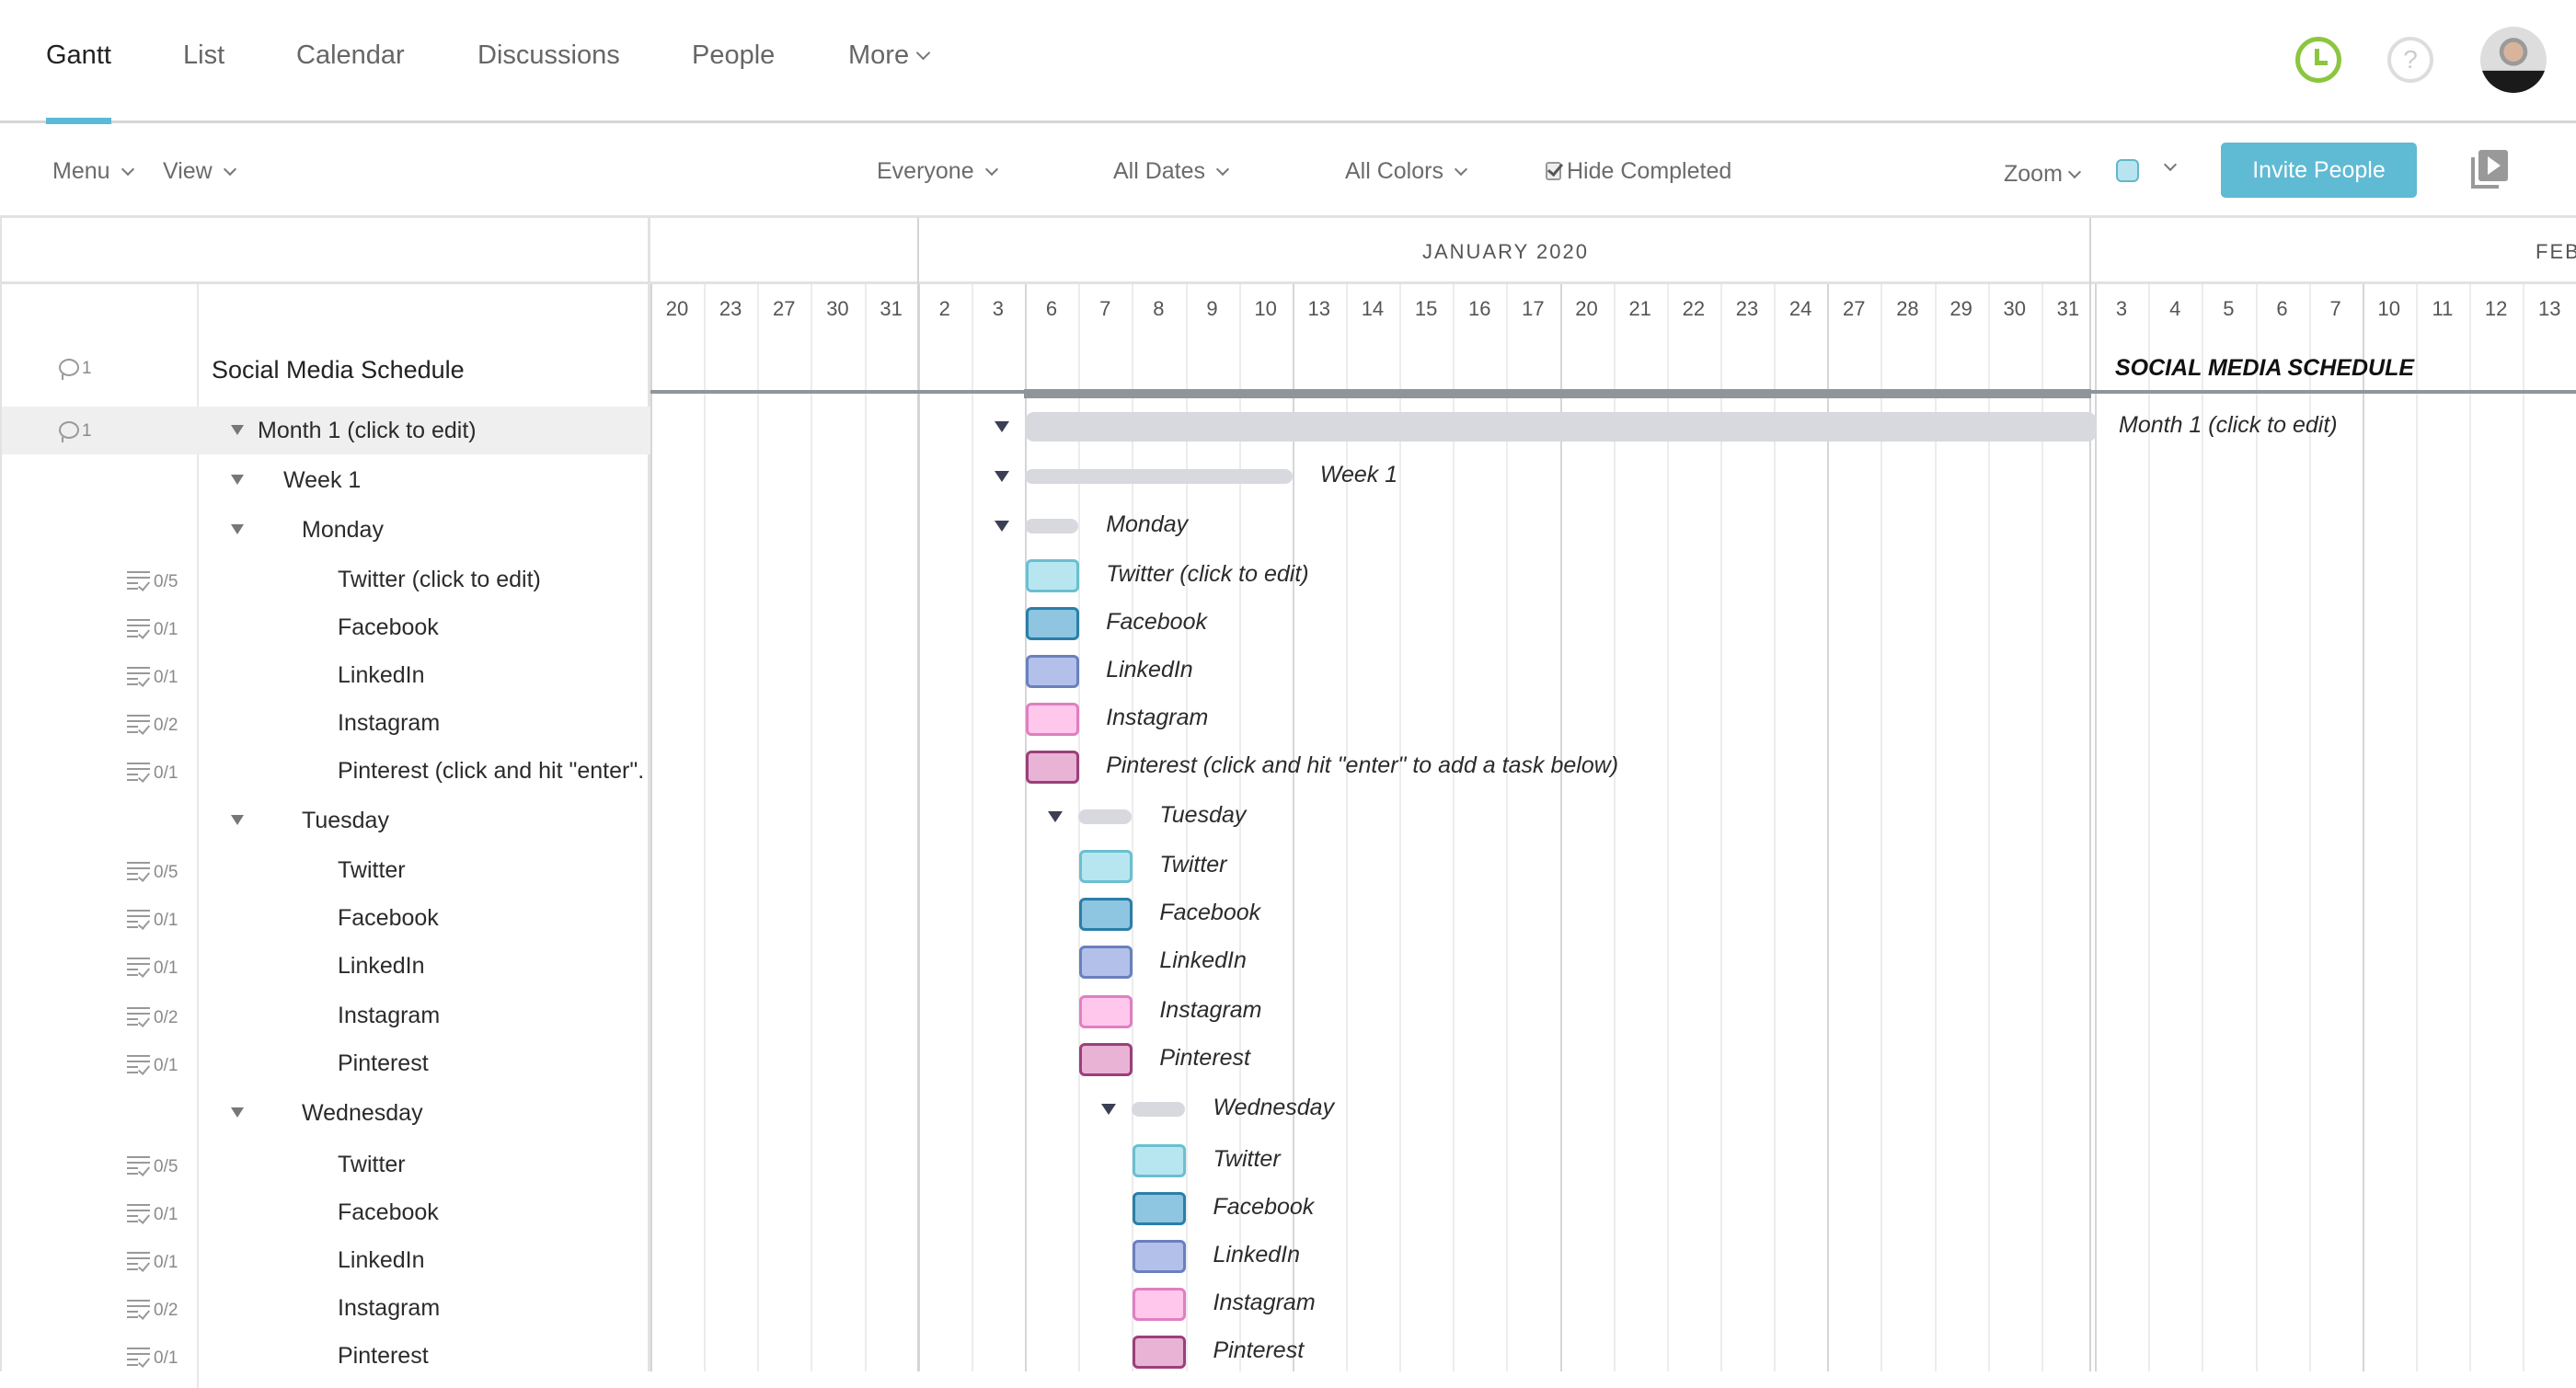 This screenshot has height=1388, width=2576. What do you see at coordinates (78, 55) in the screenshot?
I see `tab-gantt: Gantt` at bounding box center [78, 55].